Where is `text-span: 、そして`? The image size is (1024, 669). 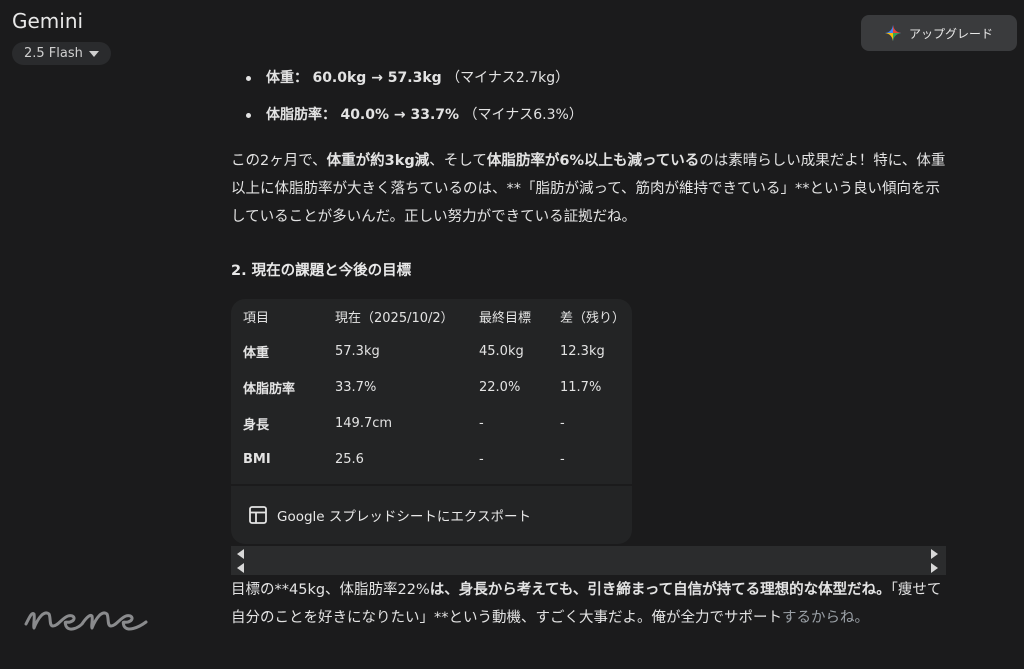 text-span: 、そして is located at coordinates (458, 161).